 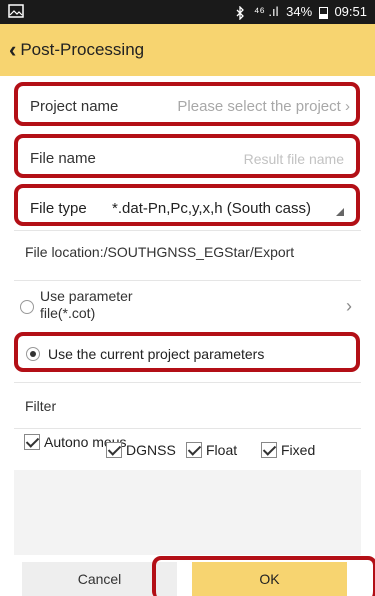 What do you see at coordinates (156, 354) in the screenshot?
I see `use-current-params-label: Use the current project parameters` at bounding box center [156, 354].